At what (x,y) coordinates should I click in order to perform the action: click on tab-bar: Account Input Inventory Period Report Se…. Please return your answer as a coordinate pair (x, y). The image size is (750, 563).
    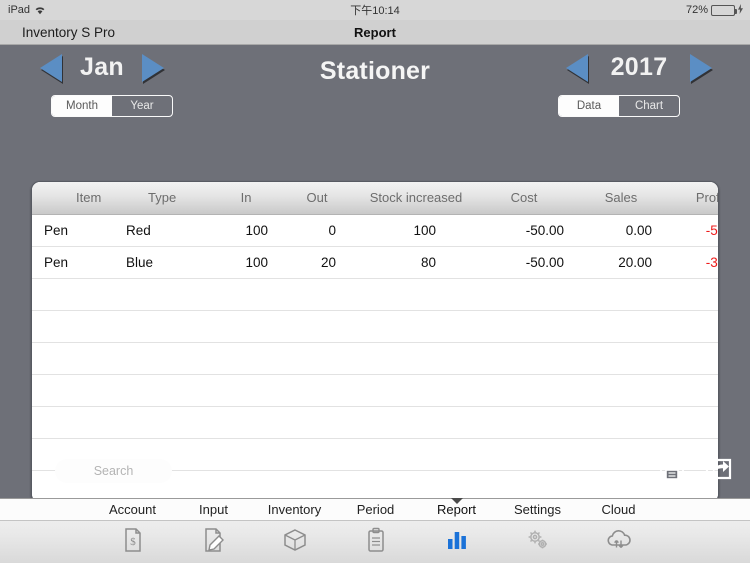
    Looking at the image, I should click on (375, 530).